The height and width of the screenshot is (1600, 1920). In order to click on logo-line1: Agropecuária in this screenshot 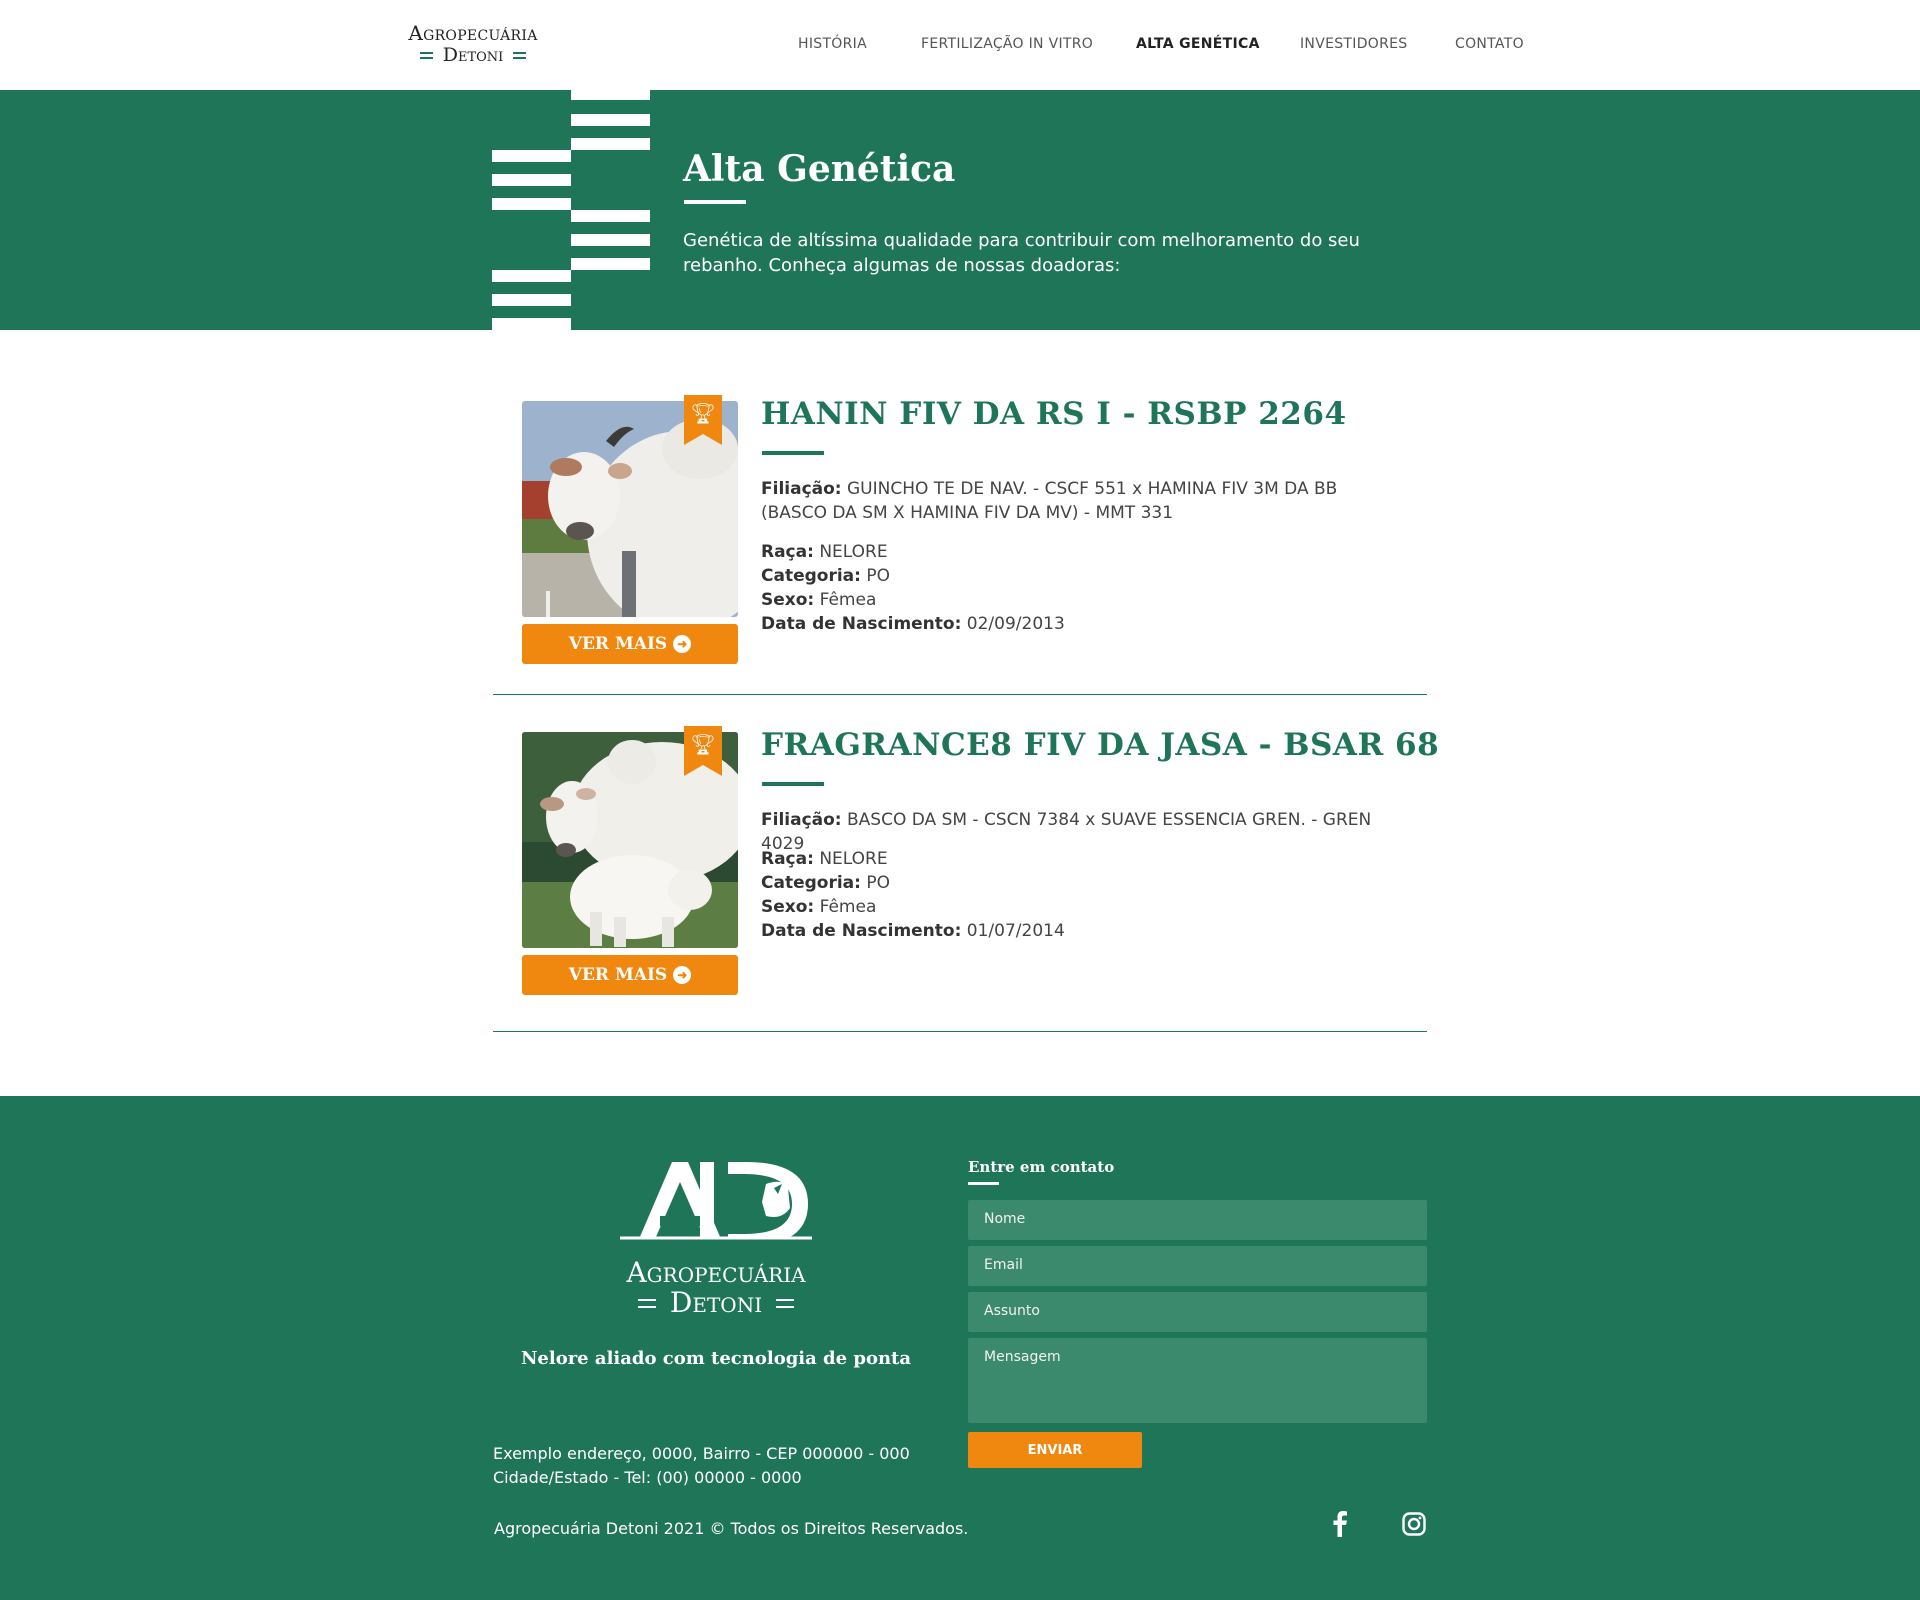, I will do `click(473, 33)`.